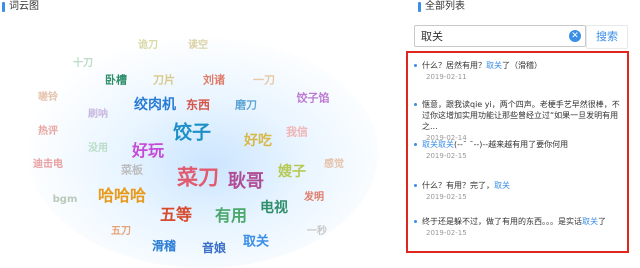 The width and height of the screenshot is (640, 268). I want to click on wordcloud-word: 嗟铃, so click(48, 97).